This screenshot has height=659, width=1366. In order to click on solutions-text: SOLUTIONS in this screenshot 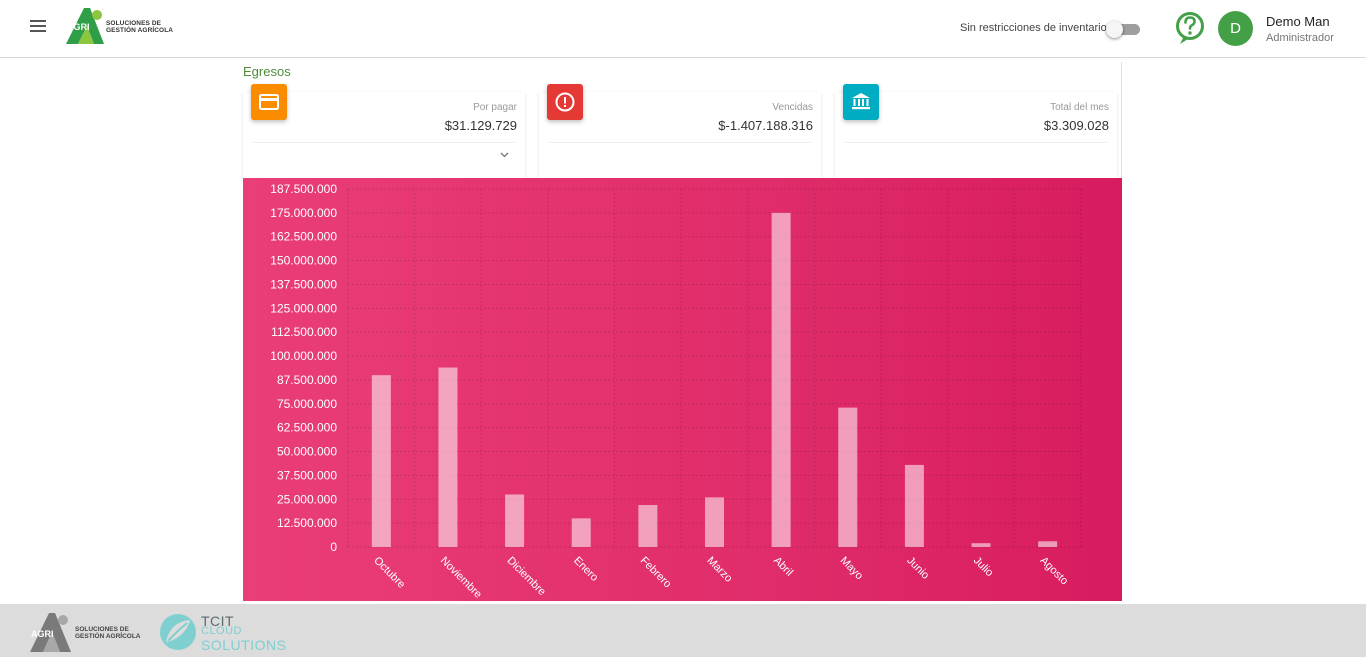, I will do `click(244, 645)`.